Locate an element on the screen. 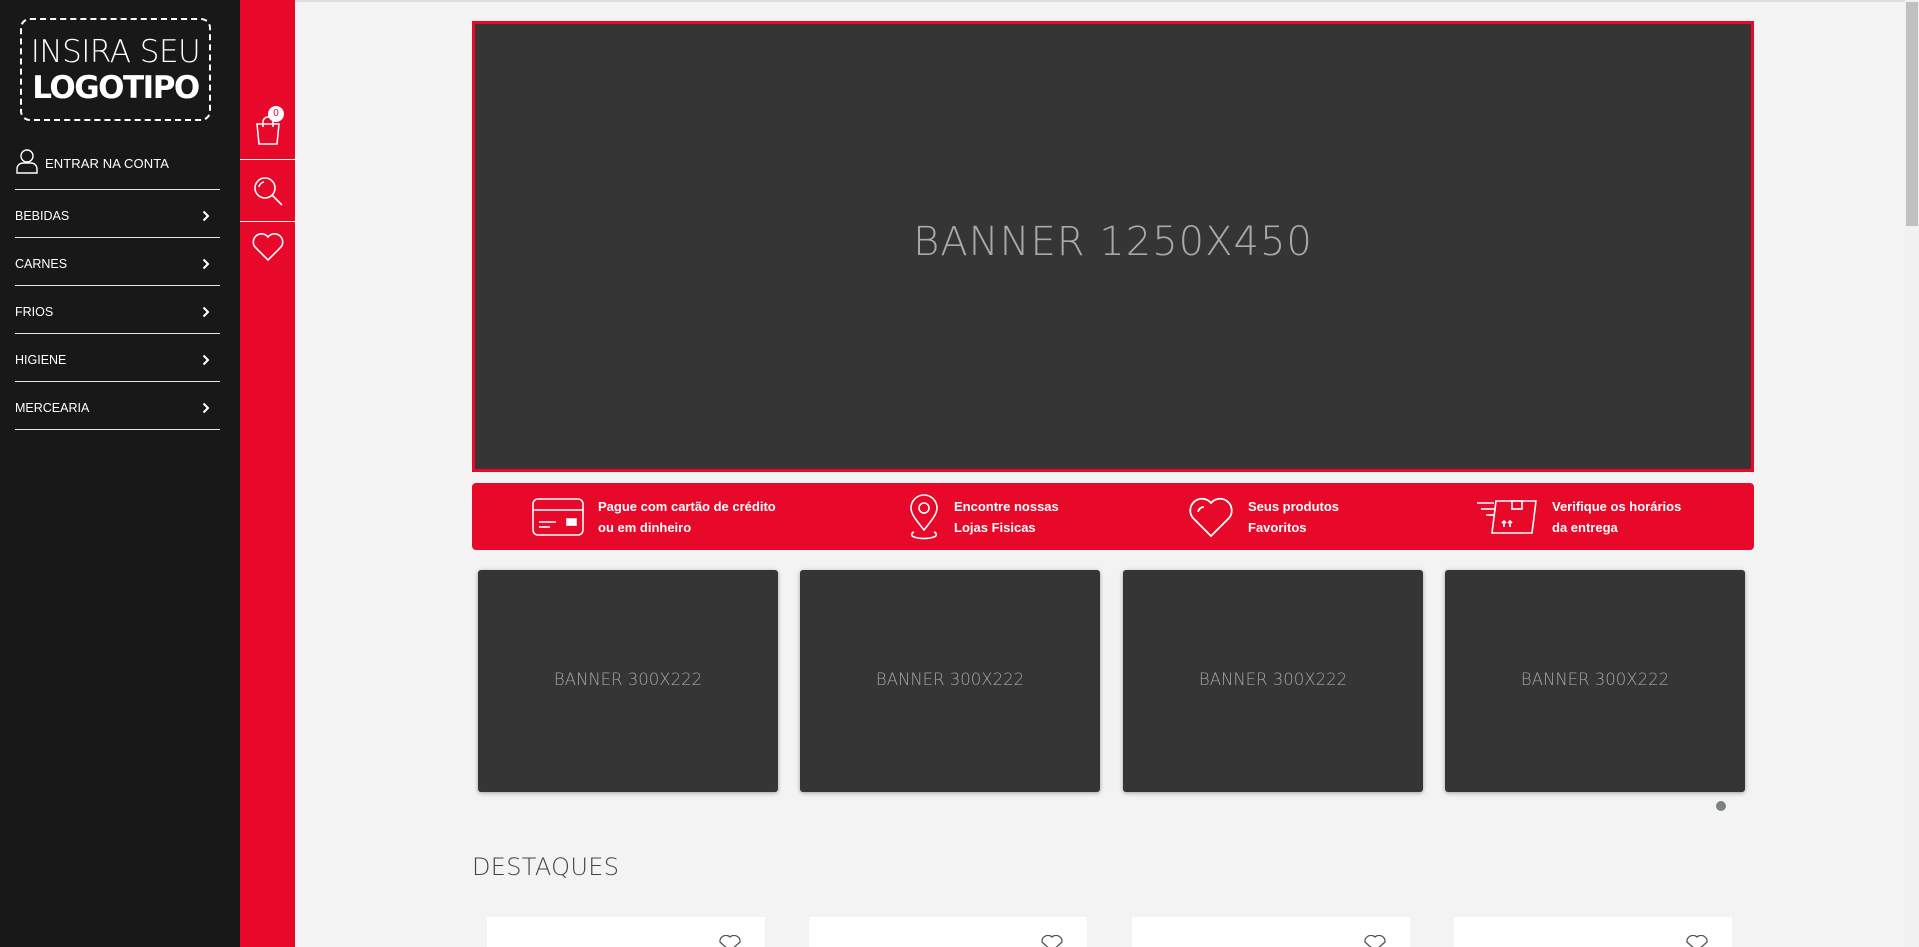 This screenshot has width=1919, height=947. menu-item-label: MERCEARIA is located at coordinates (52, 407).